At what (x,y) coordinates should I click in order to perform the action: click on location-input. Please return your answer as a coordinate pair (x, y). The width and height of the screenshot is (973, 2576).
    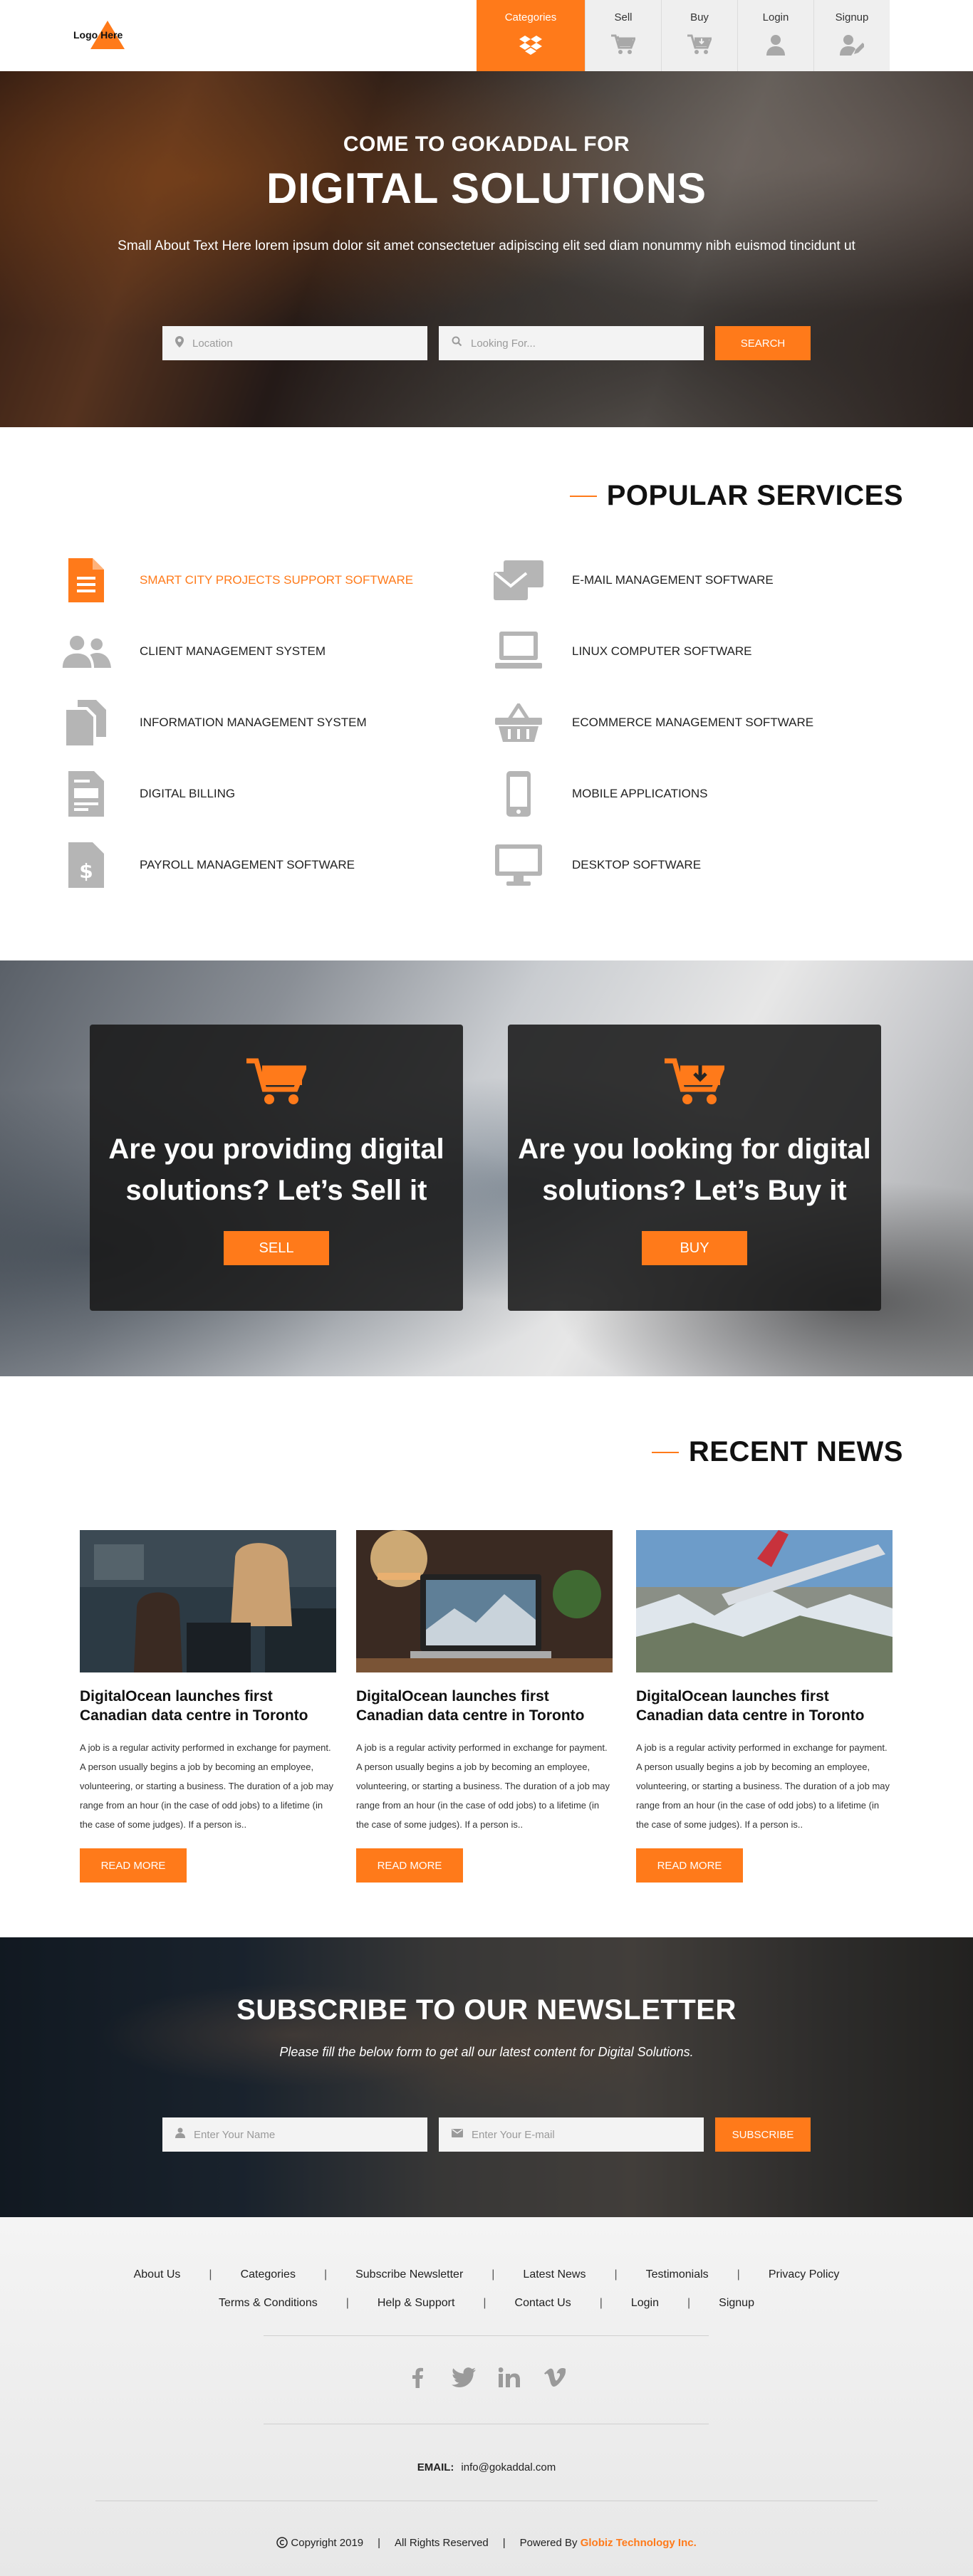
    Looking at the image, I should click on (299, 343).